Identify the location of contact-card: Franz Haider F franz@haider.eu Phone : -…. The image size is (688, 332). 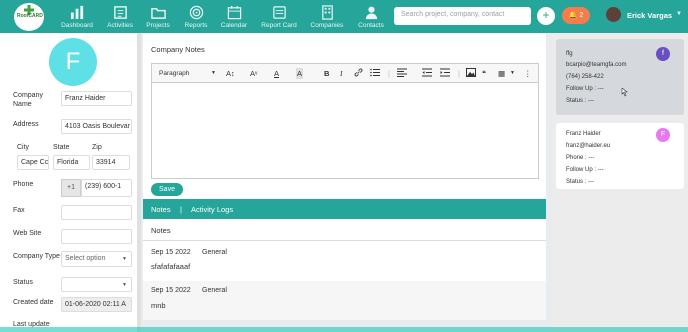
(620, 156).